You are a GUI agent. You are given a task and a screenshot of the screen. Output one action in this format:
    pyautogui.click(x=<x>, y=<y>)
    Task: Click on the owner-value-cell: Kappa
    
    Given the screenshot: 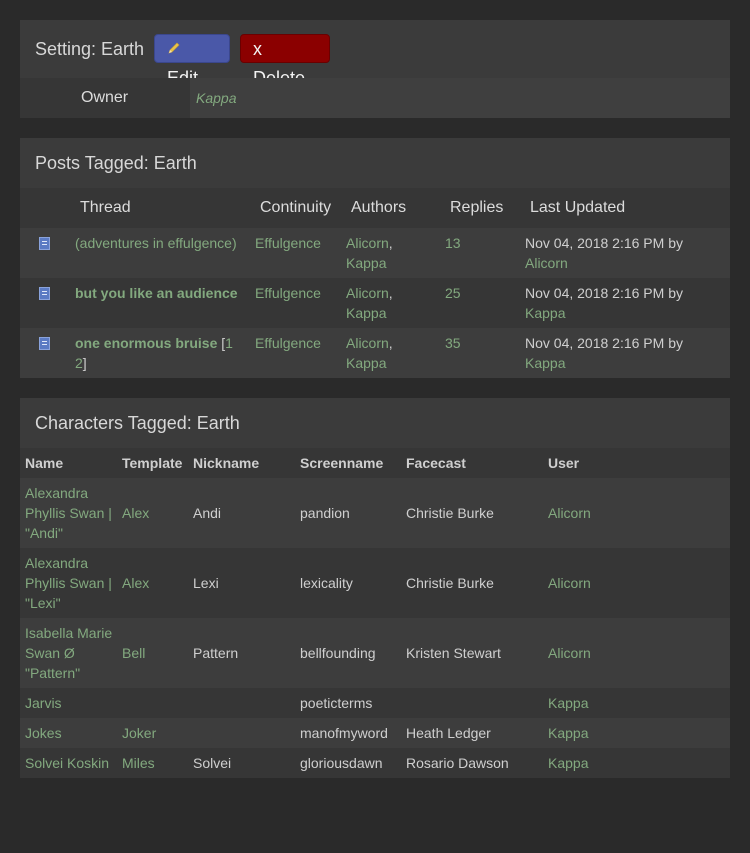 What is the action you would take?
    pyautogui.click(x=460, y=98)
    